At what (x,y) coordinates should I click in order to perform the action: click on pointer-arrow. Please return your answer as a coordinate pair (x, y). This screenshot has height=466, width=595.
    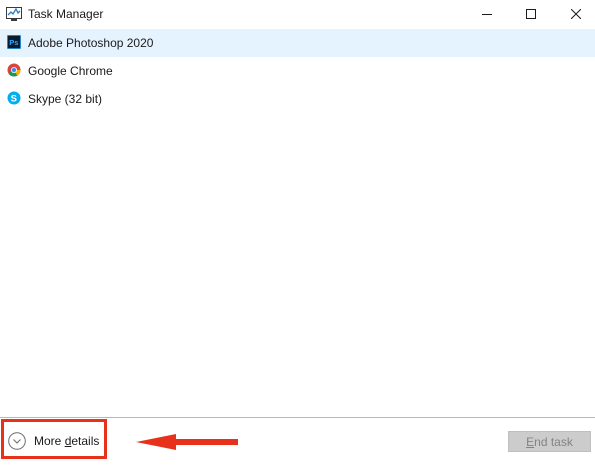
    Looking at the image, I should click on (187, 442).